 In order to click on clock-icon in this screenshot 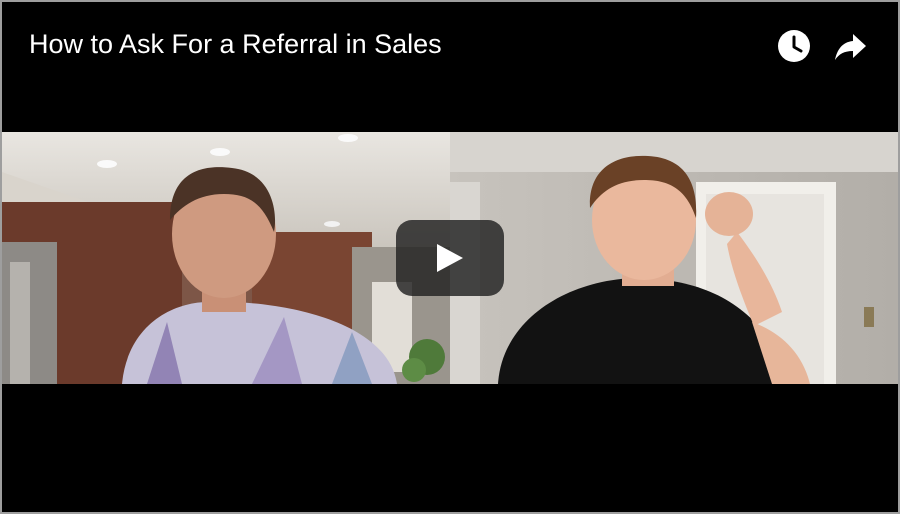, I will do `click(794, 46)`.